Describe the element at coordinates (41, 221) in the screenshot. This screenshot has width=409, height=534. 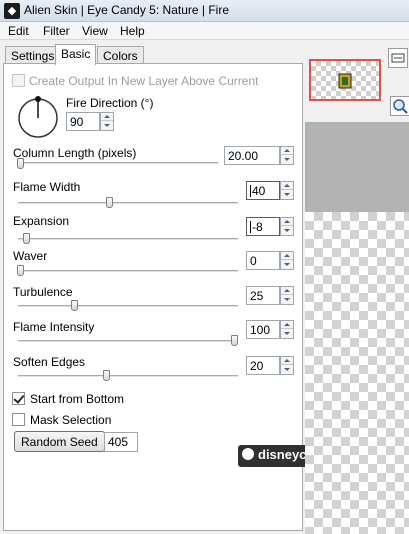
I see `expansion-label: Expansion` at that location.